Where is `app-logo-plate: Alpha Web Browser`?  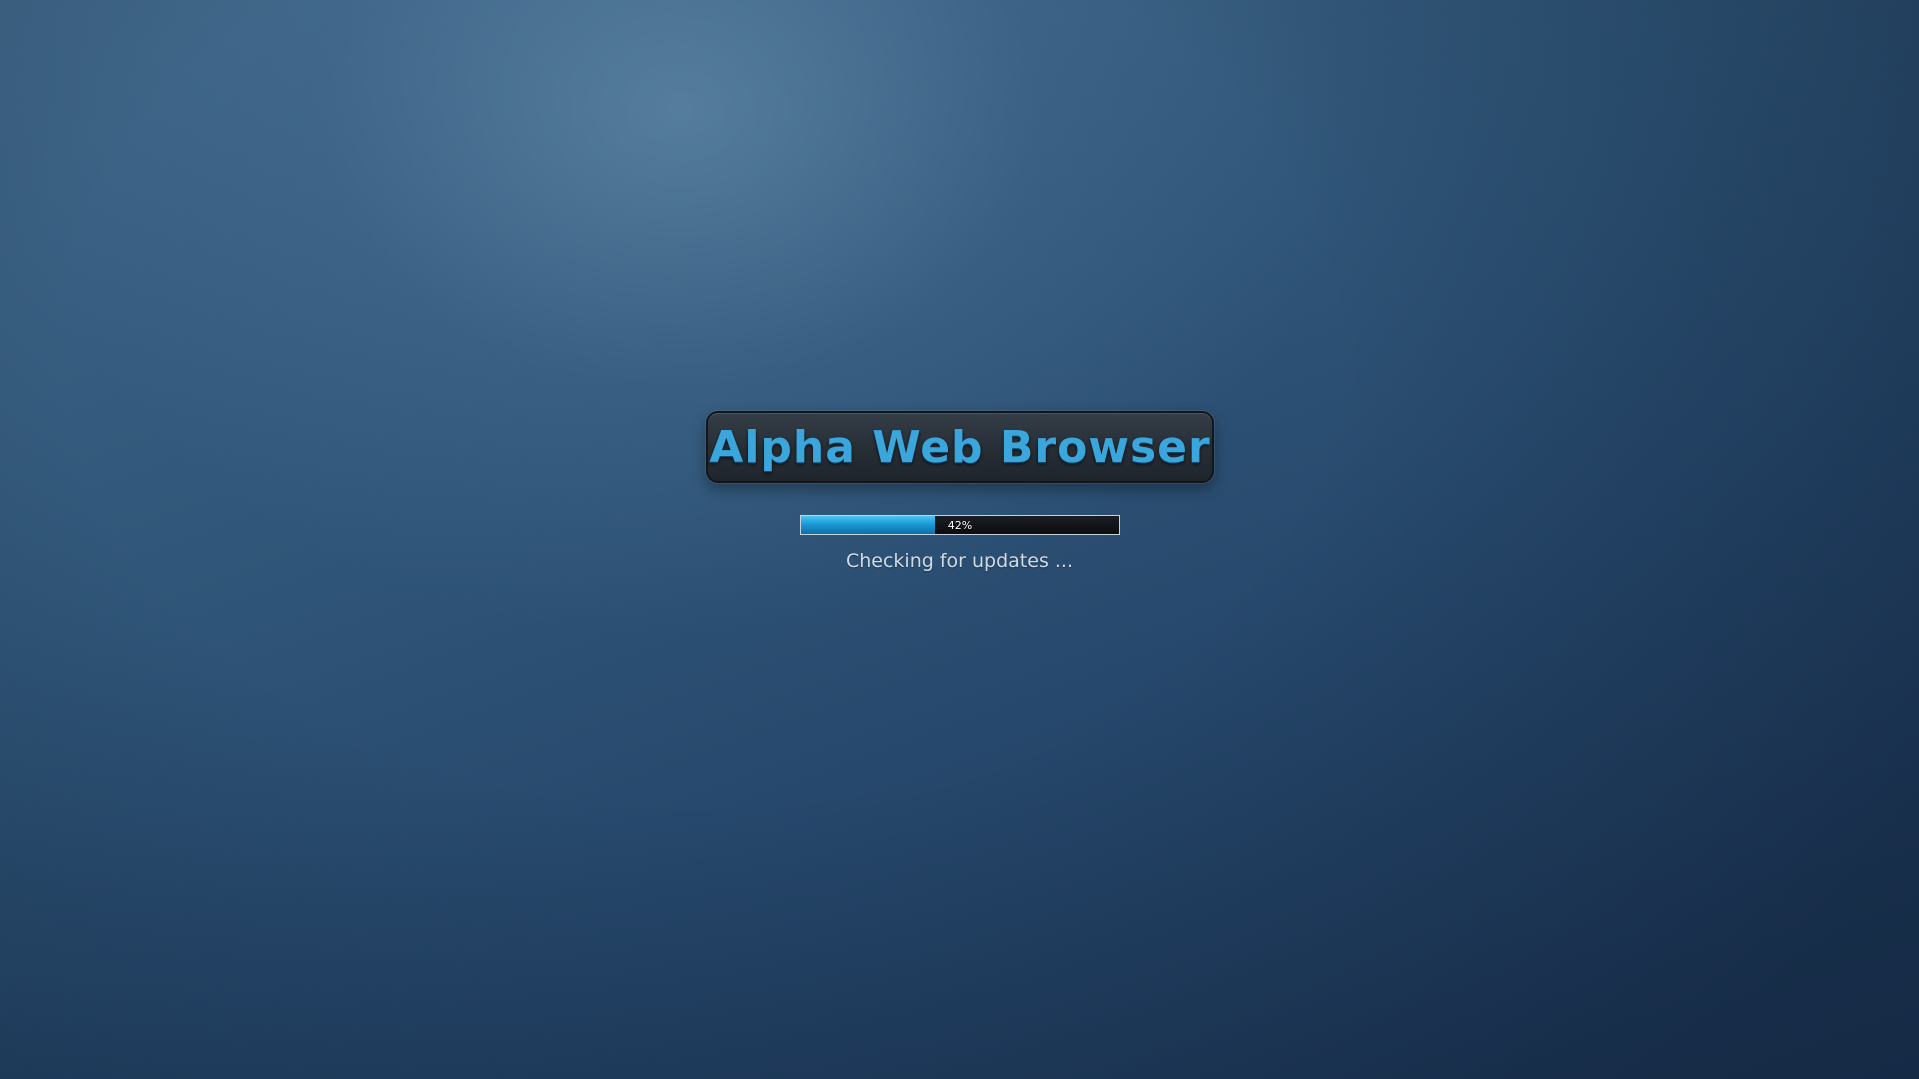 app-logo-plate: Alpha Web Browser is located at coordinates (960, 447).